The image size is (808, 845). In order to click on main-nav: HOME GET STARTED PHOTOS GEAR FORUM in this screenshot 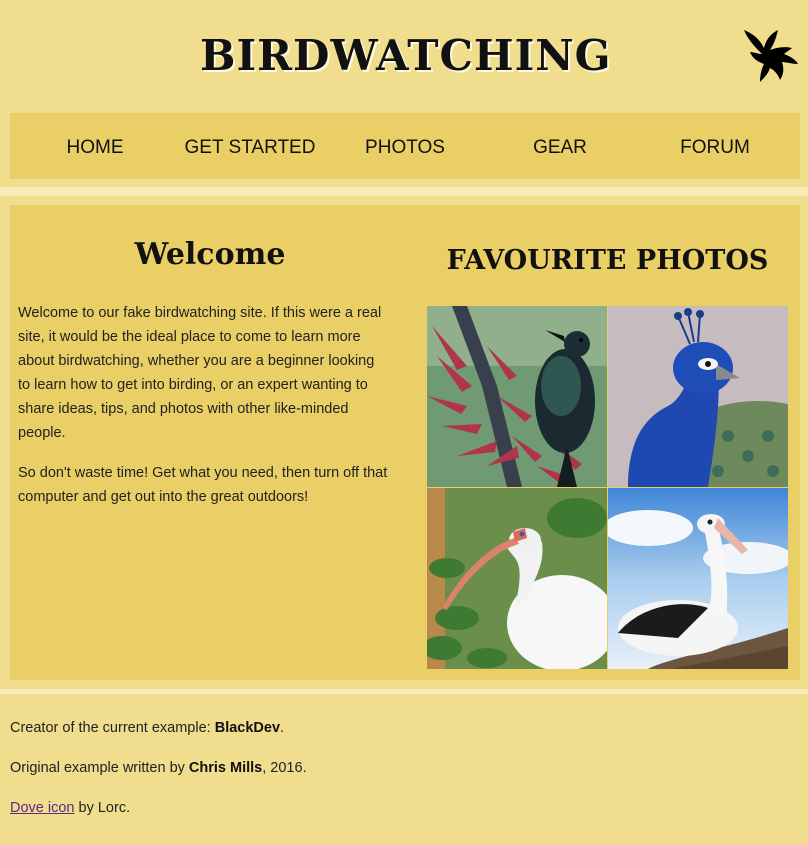, I will do `click(405, 146)`.